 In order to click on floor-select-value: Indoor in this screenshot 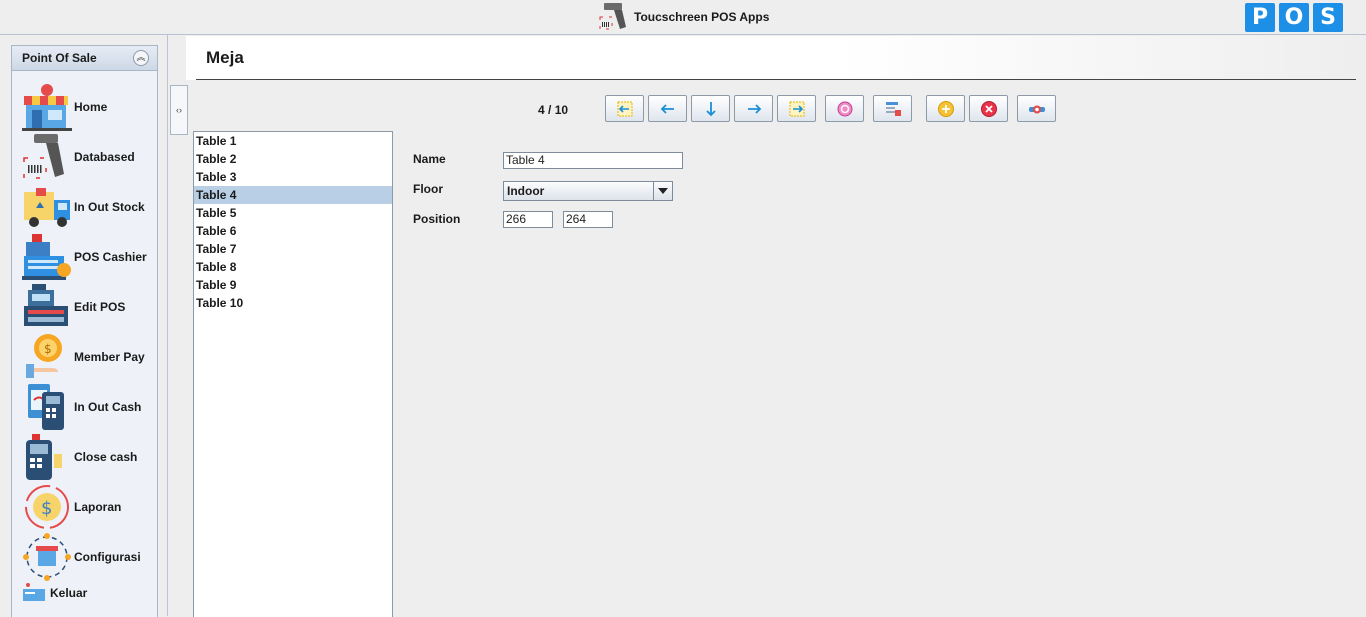, I will do `click(526, 191)`.